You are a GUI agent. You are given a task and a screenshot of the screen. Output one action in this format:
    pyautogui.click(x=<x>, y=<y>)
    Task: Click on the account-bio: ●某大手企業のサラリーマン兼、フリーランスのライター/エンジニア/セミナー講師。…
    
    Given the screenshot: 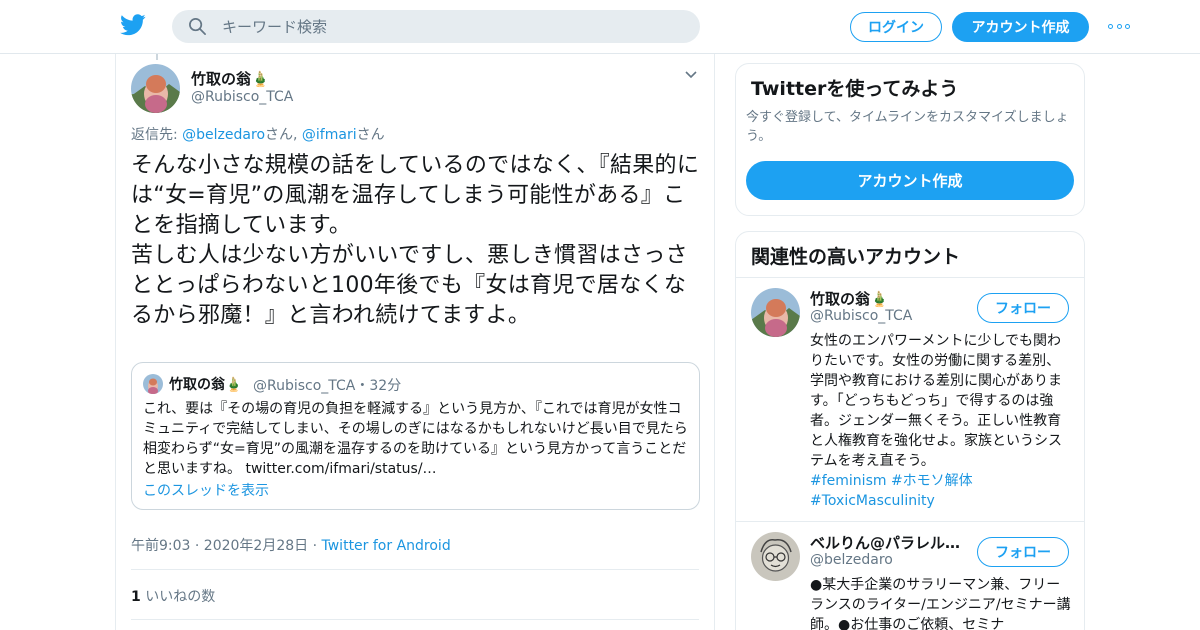 What is the action you would take?
    pyautogui.click(x=940, y=603)
    